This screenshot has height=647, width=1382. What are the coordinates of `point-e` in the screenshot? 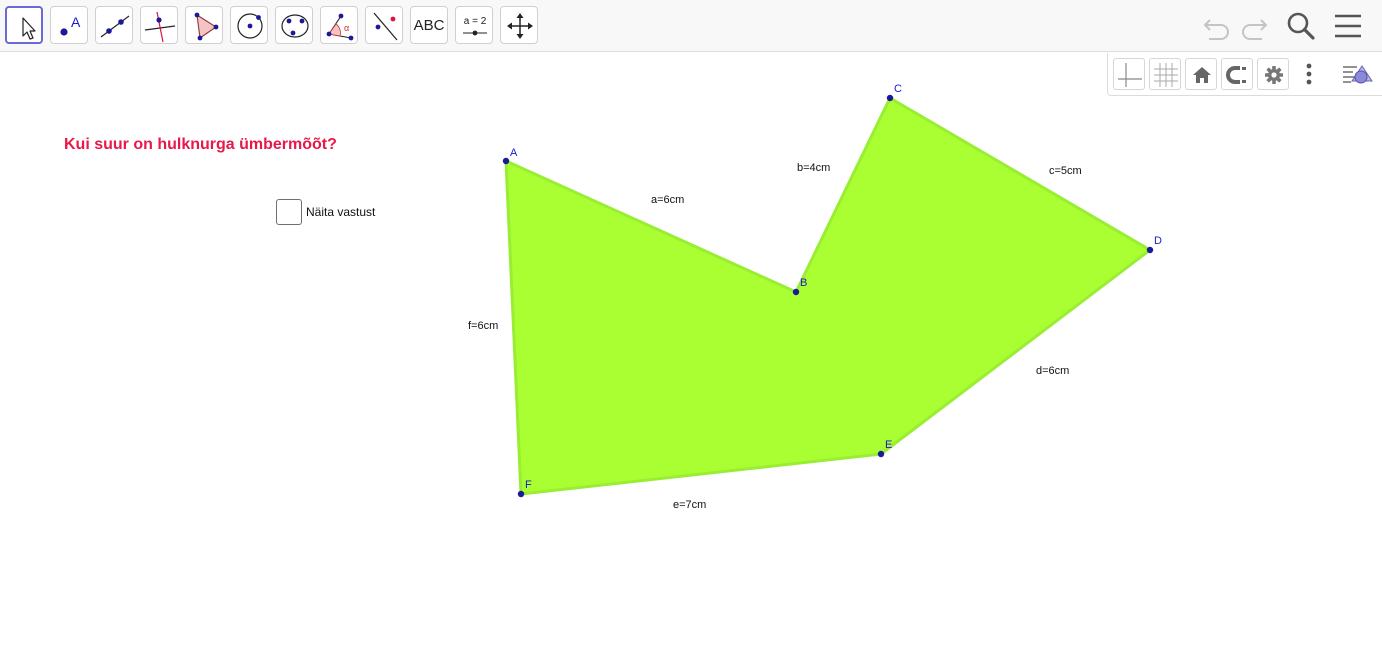 It's located at (881, 454).